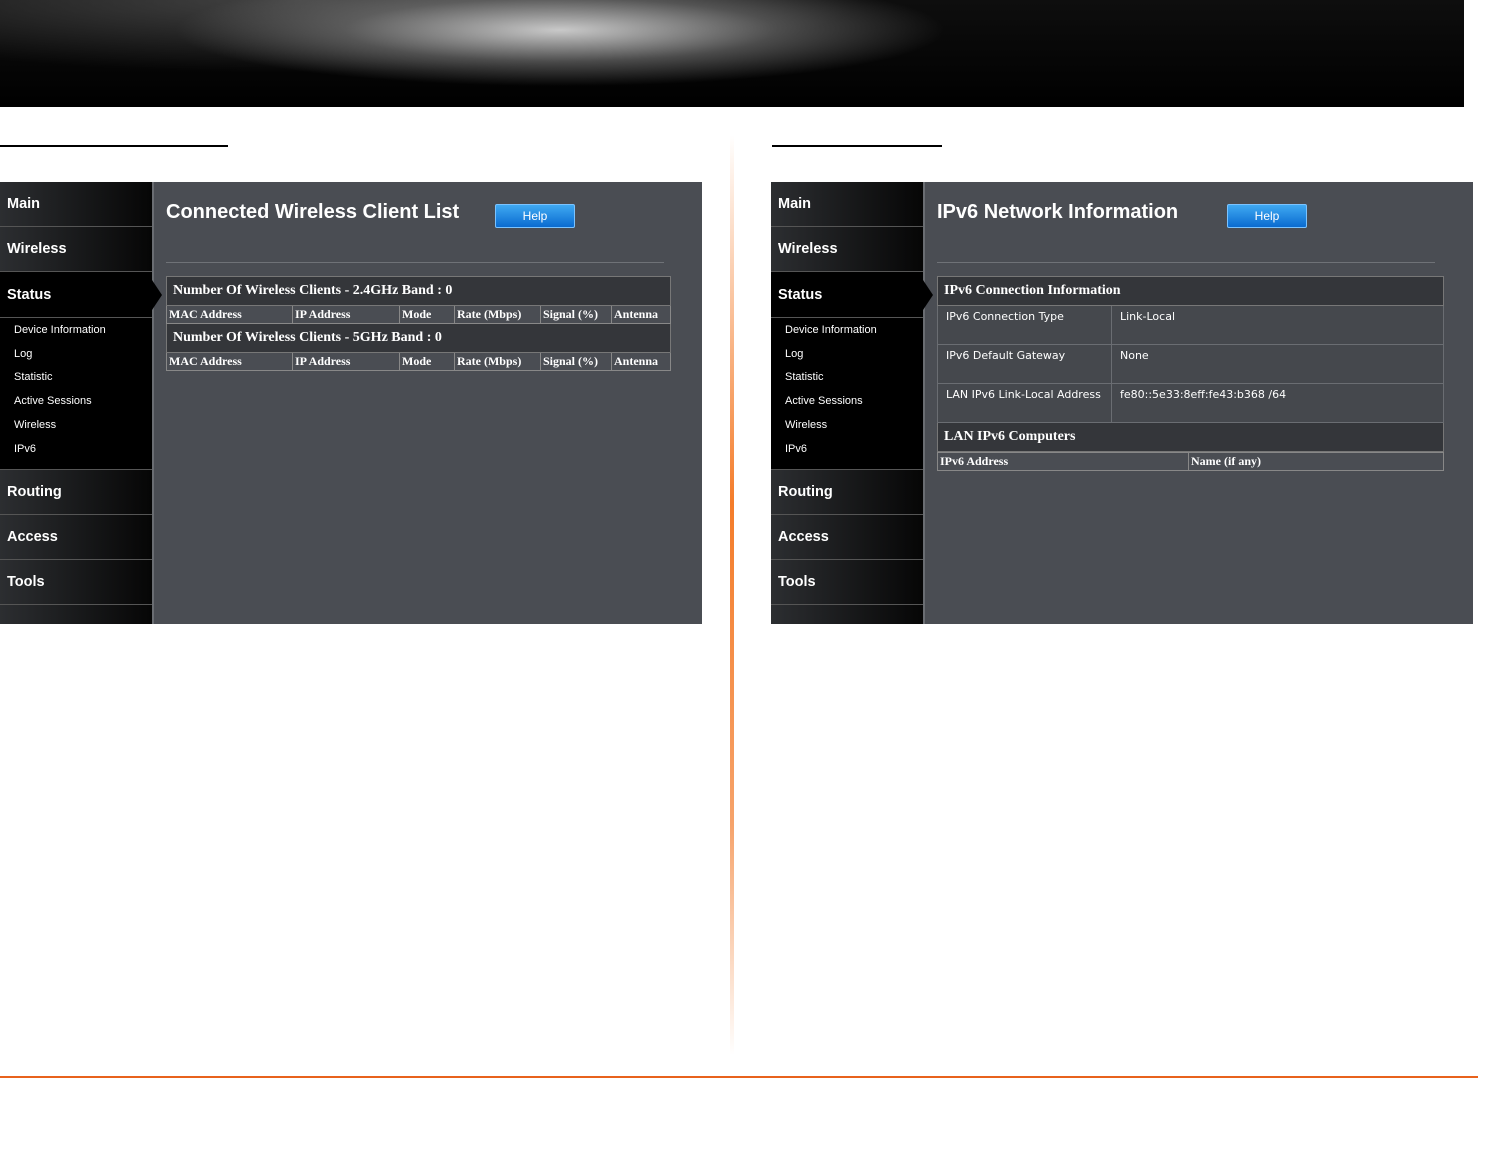 This screenshot has height=1167, width=1509. Describe the element at coordinates (1277, 403) in the screenshot. I see `link-local-address-value: fe80::5e33:8eff:fe43:b368 /64` at that location.